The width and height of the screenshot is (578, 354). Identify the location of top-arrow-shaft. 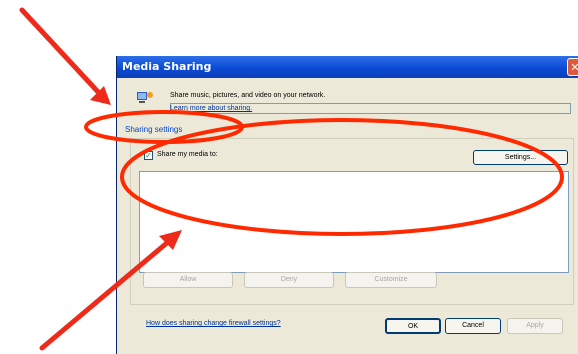
(61, 52).